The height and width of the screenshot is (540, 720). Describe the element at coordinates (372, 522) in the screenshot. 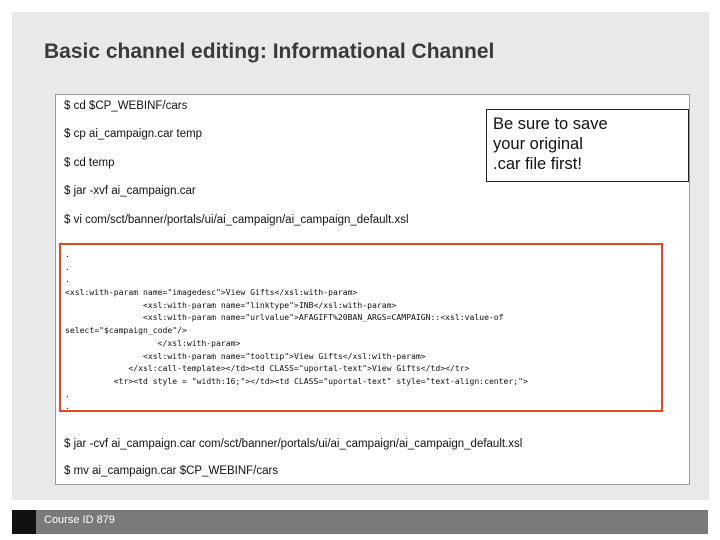

I see `footer-bar` at that location.